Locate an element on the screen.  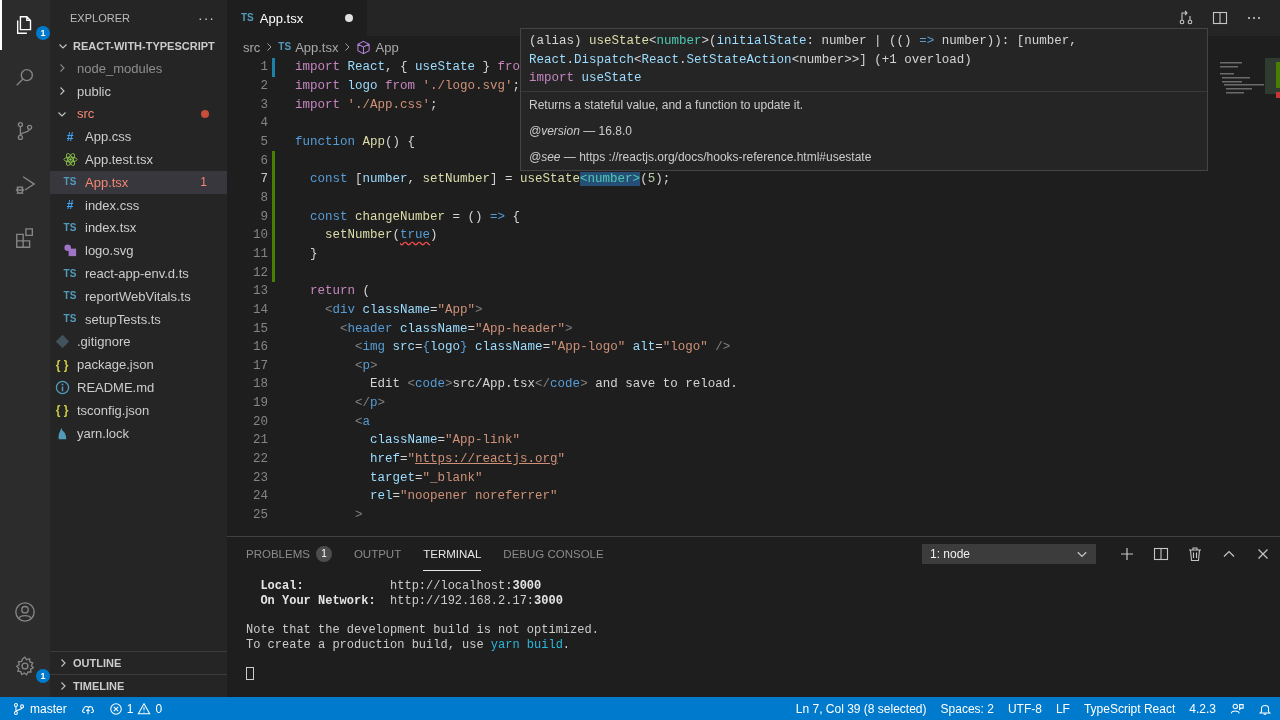
status-item: Spaces: 2 is located at coordinates (967, 708).